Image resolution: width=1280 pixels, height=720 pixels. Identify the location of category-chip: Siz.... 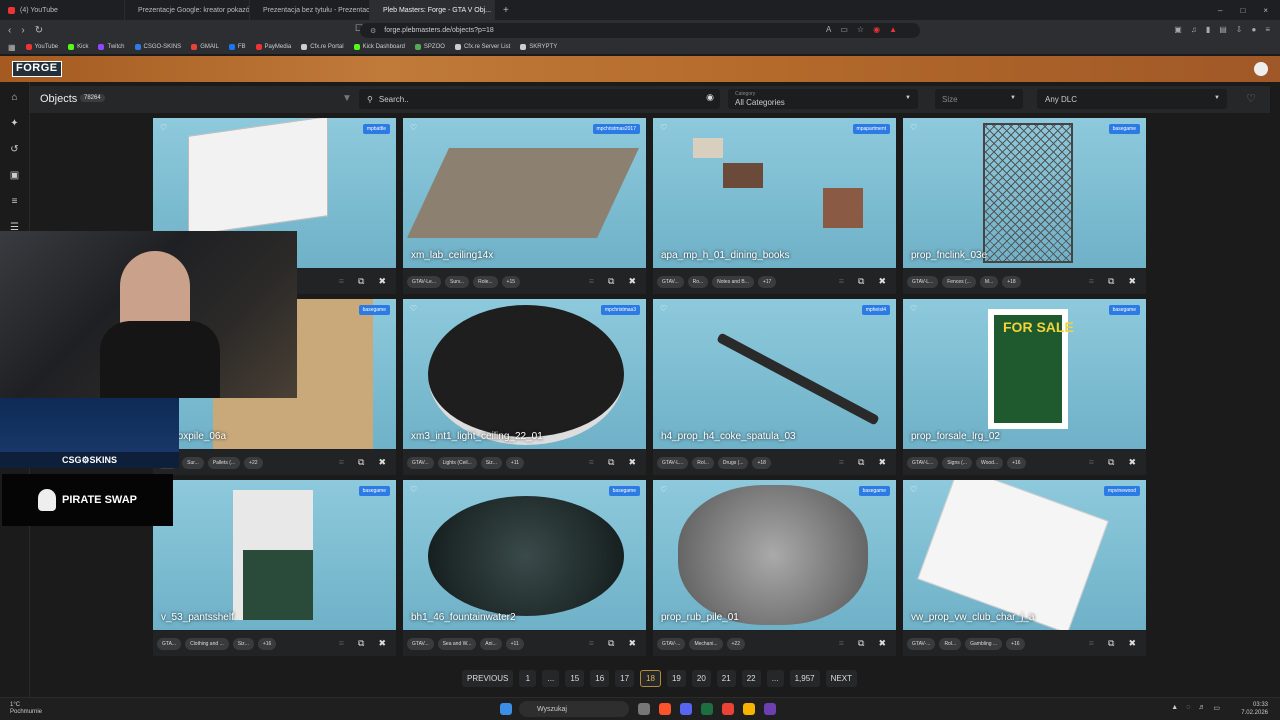
(491, 462).